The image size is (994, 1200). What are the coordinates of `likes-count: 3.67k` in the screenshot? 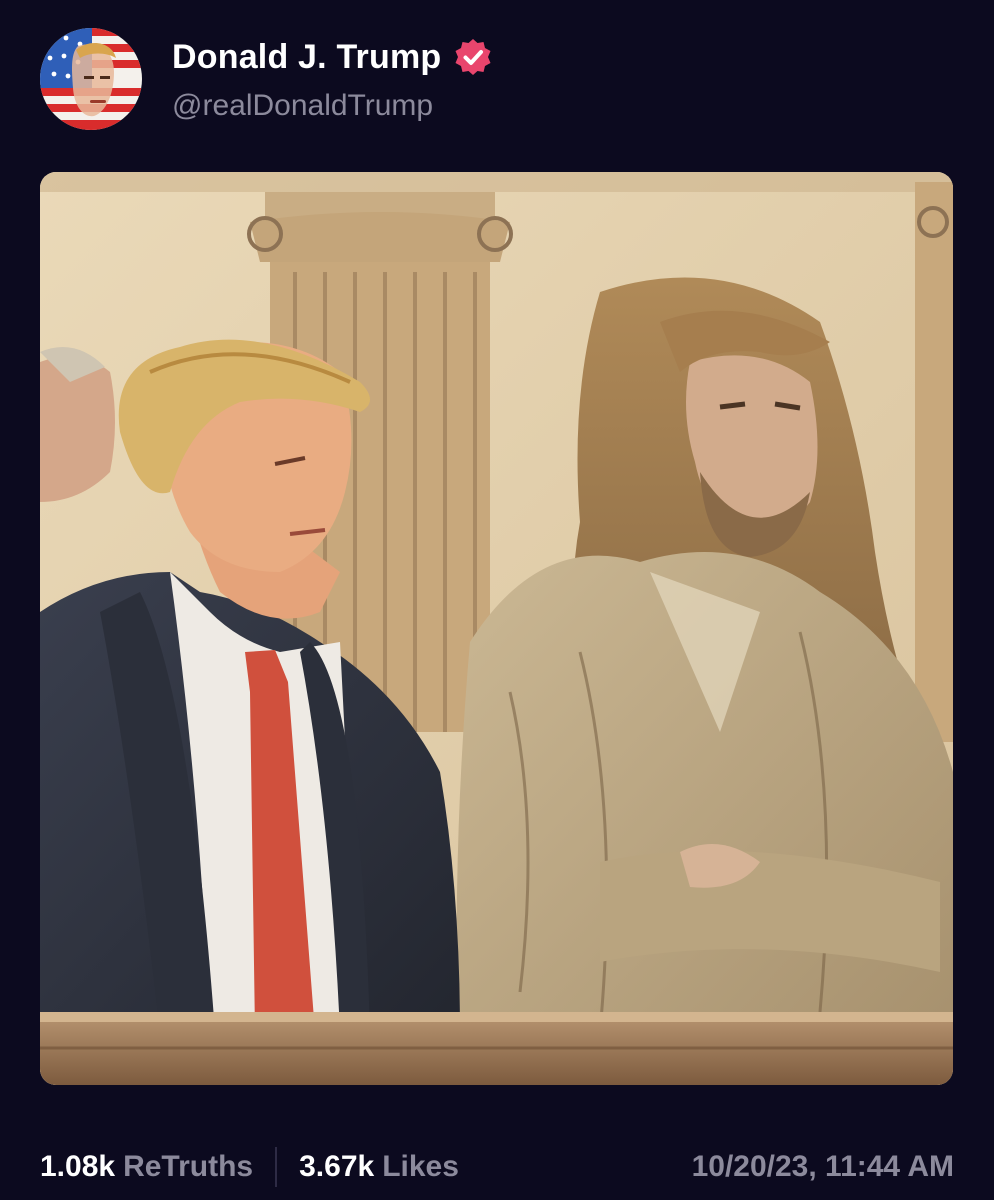 It's located at (337, 1166).